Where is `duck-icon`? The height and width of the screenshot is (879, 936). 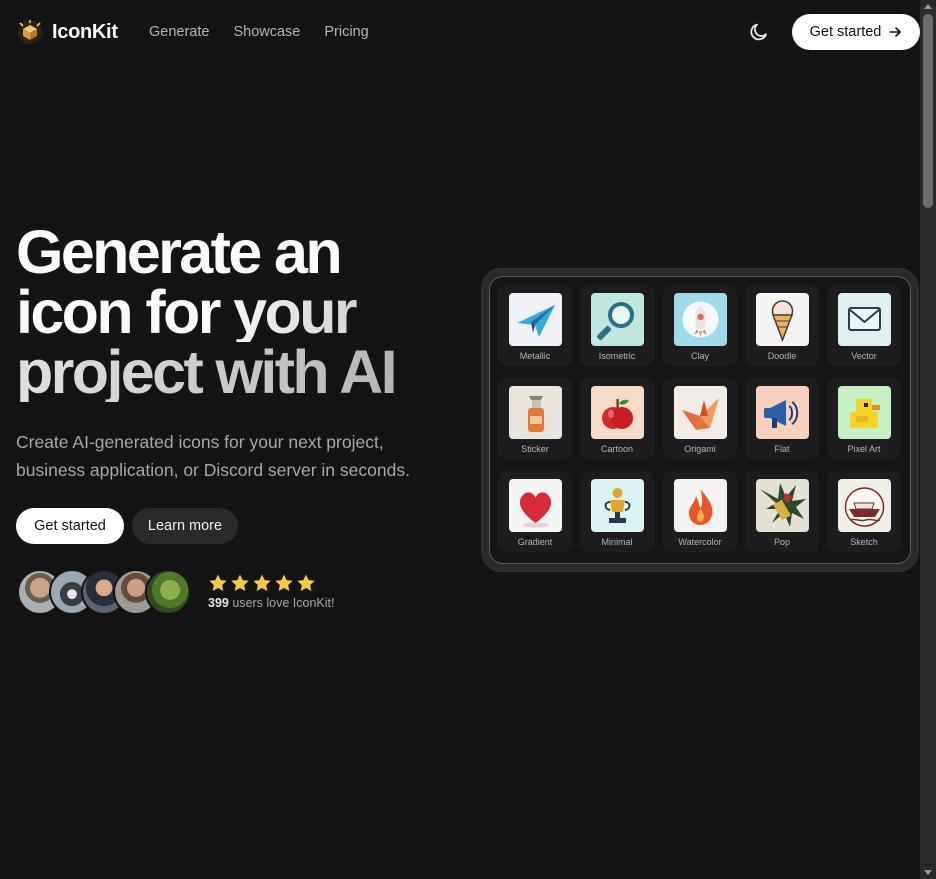 duck-icon is located at coordinates (864, 412).